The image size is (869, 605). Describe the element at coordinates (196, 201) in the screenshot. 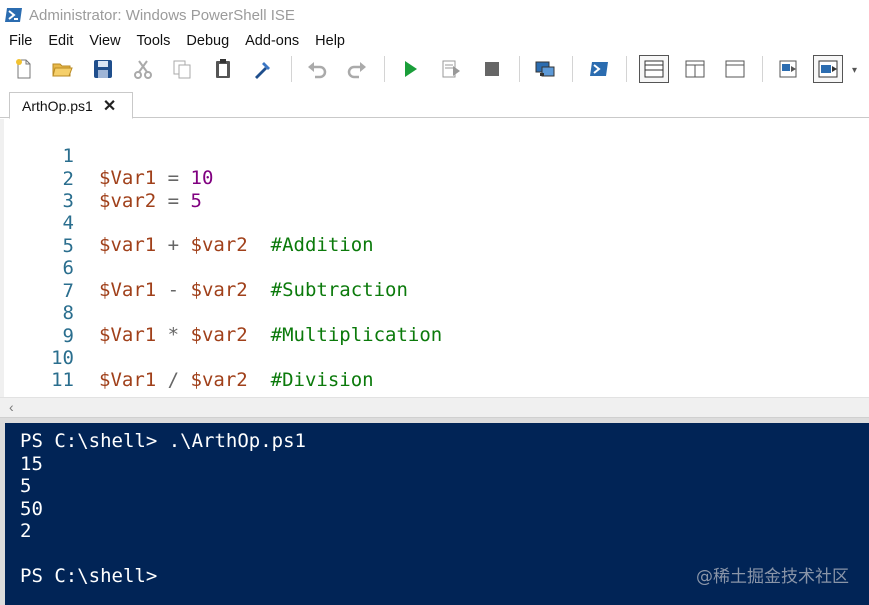

I see `number-token: 5` at that location.